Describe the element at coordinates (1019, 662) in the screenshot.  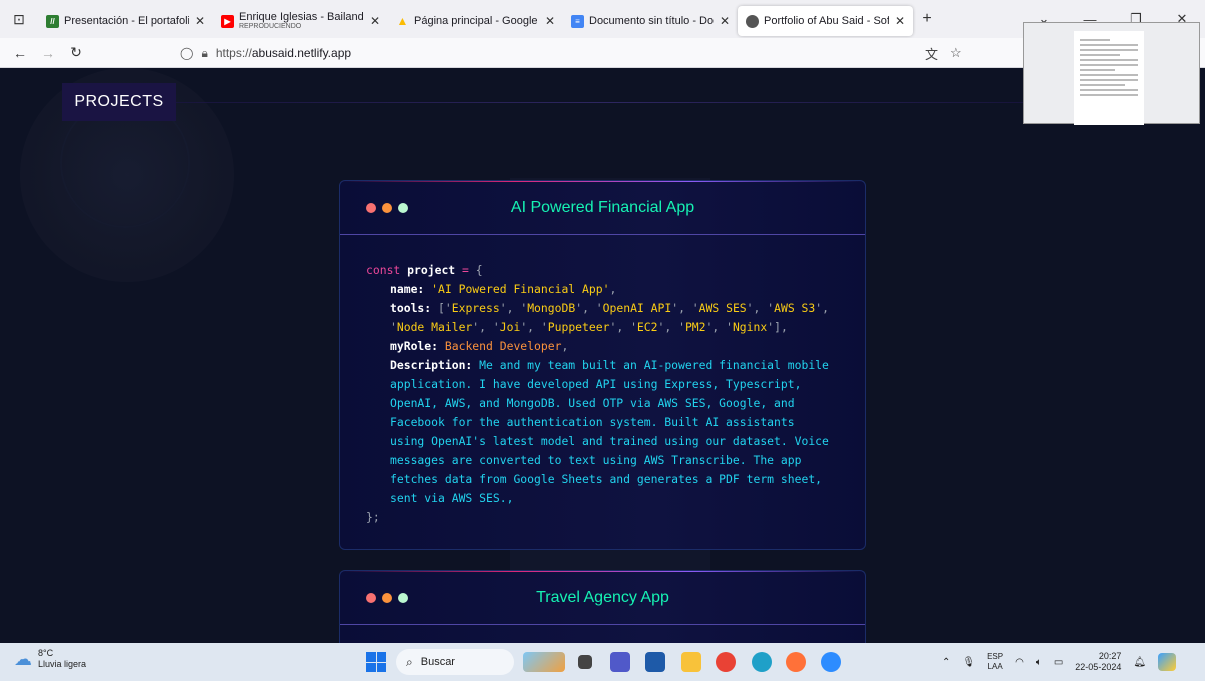
I see `wifi-icon: ◠` at that location.